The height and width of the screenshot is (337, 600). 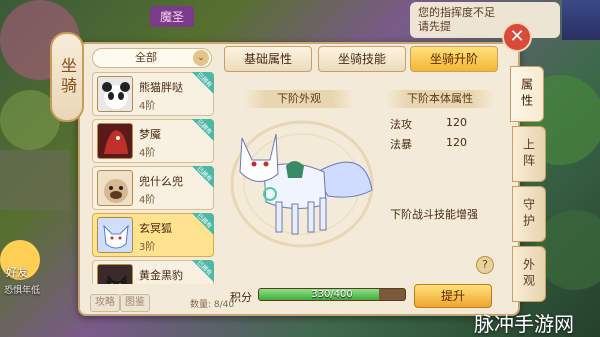 What do you see at coordinates (454, 59) in the screenshot?
I see `tab-mount-upgrade: 坐骑升阶` at bounding box center [454, 59].